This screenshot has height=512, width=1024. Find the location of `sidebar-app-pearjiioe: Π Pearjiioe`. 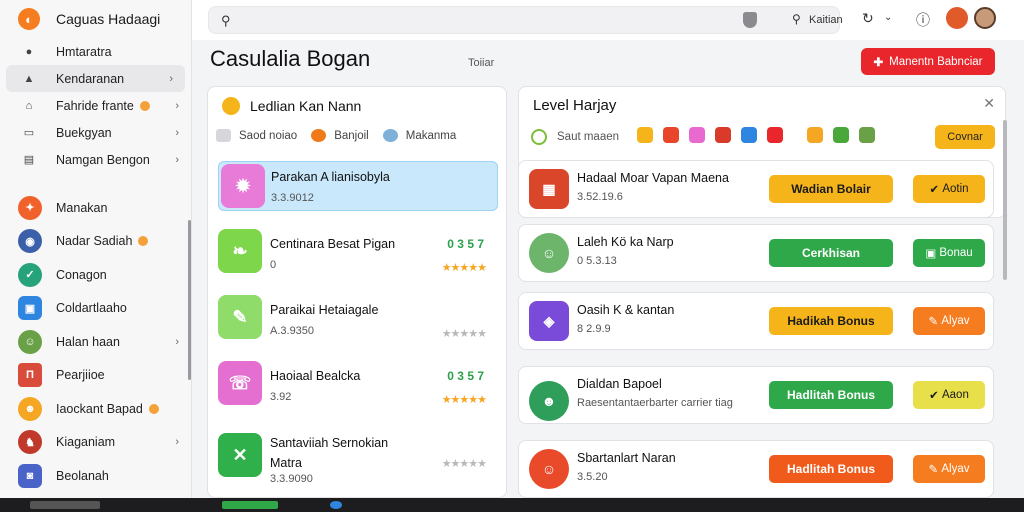

sidebar-app-pearjiioe: Π Pearjiioe is located at coordinates (95, 376).